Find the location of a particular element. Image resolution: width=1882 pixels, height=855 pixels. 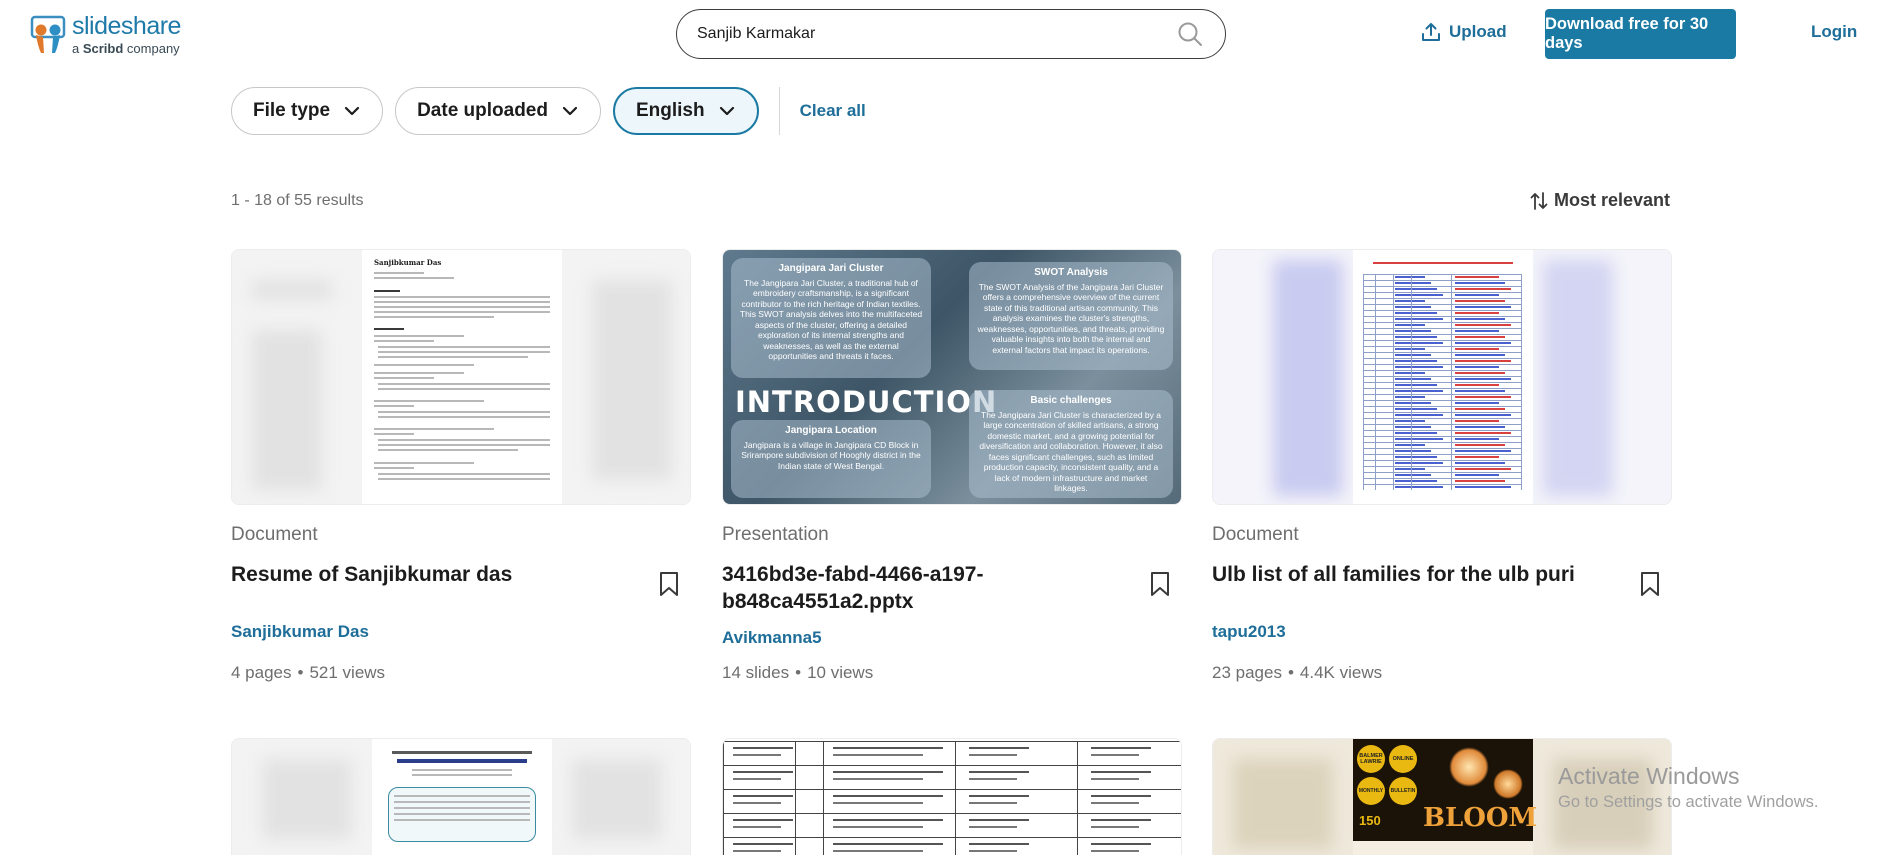

card-meta: 14 slides • 10 views is located at coordinates (798, 672).